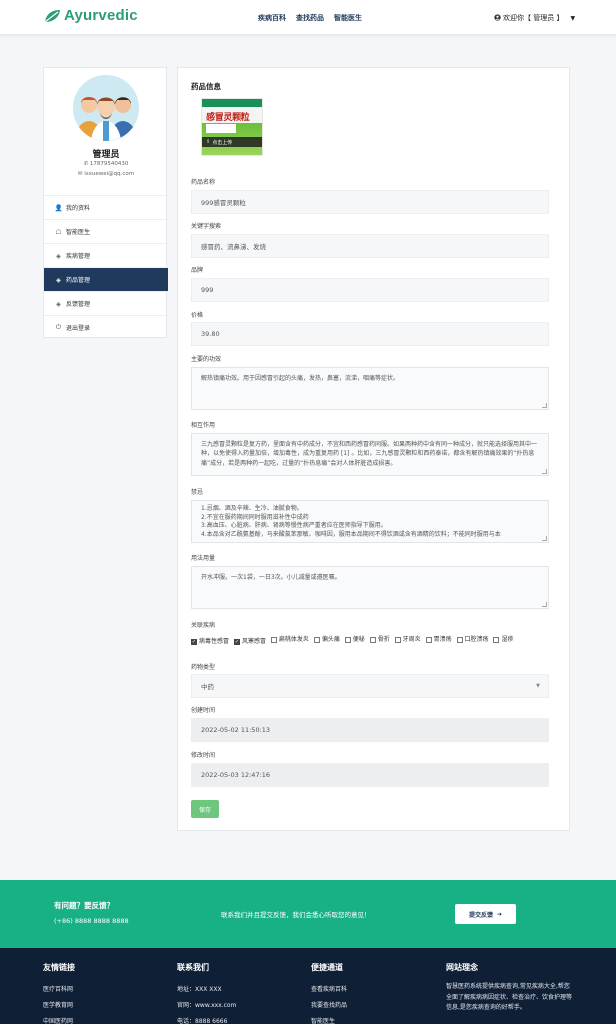  I want to click on disease-checkbox: 便秘, so click(354, 640).